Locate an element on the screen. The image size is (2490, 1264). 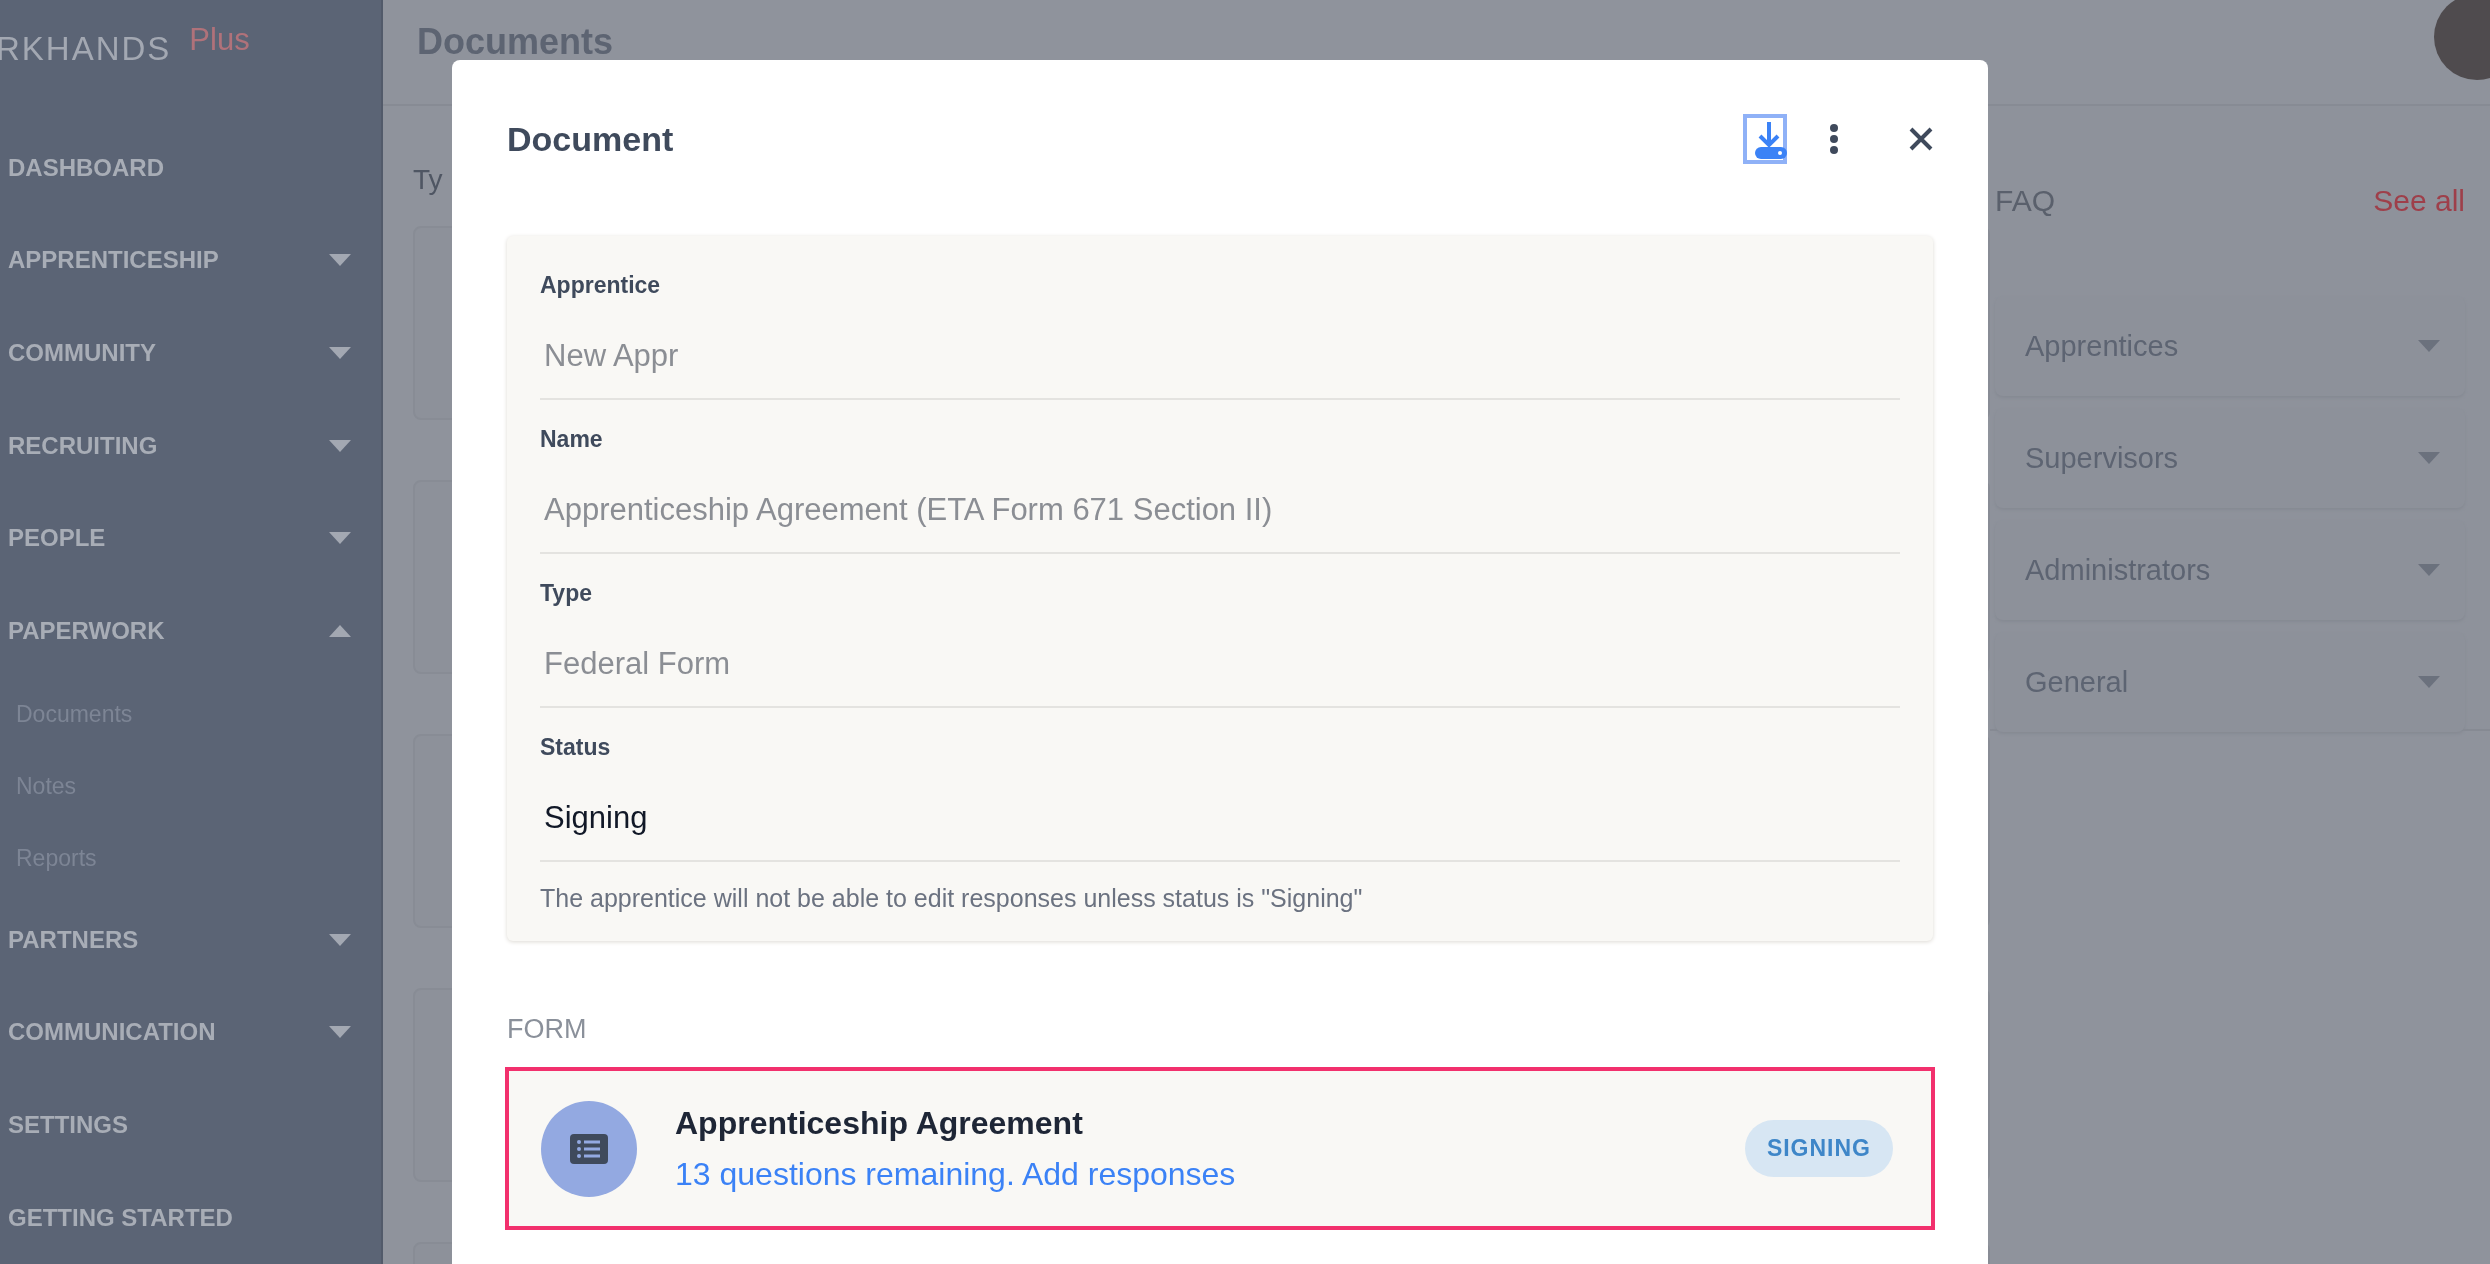
field-label: Name is located at coordinates (572, 439).